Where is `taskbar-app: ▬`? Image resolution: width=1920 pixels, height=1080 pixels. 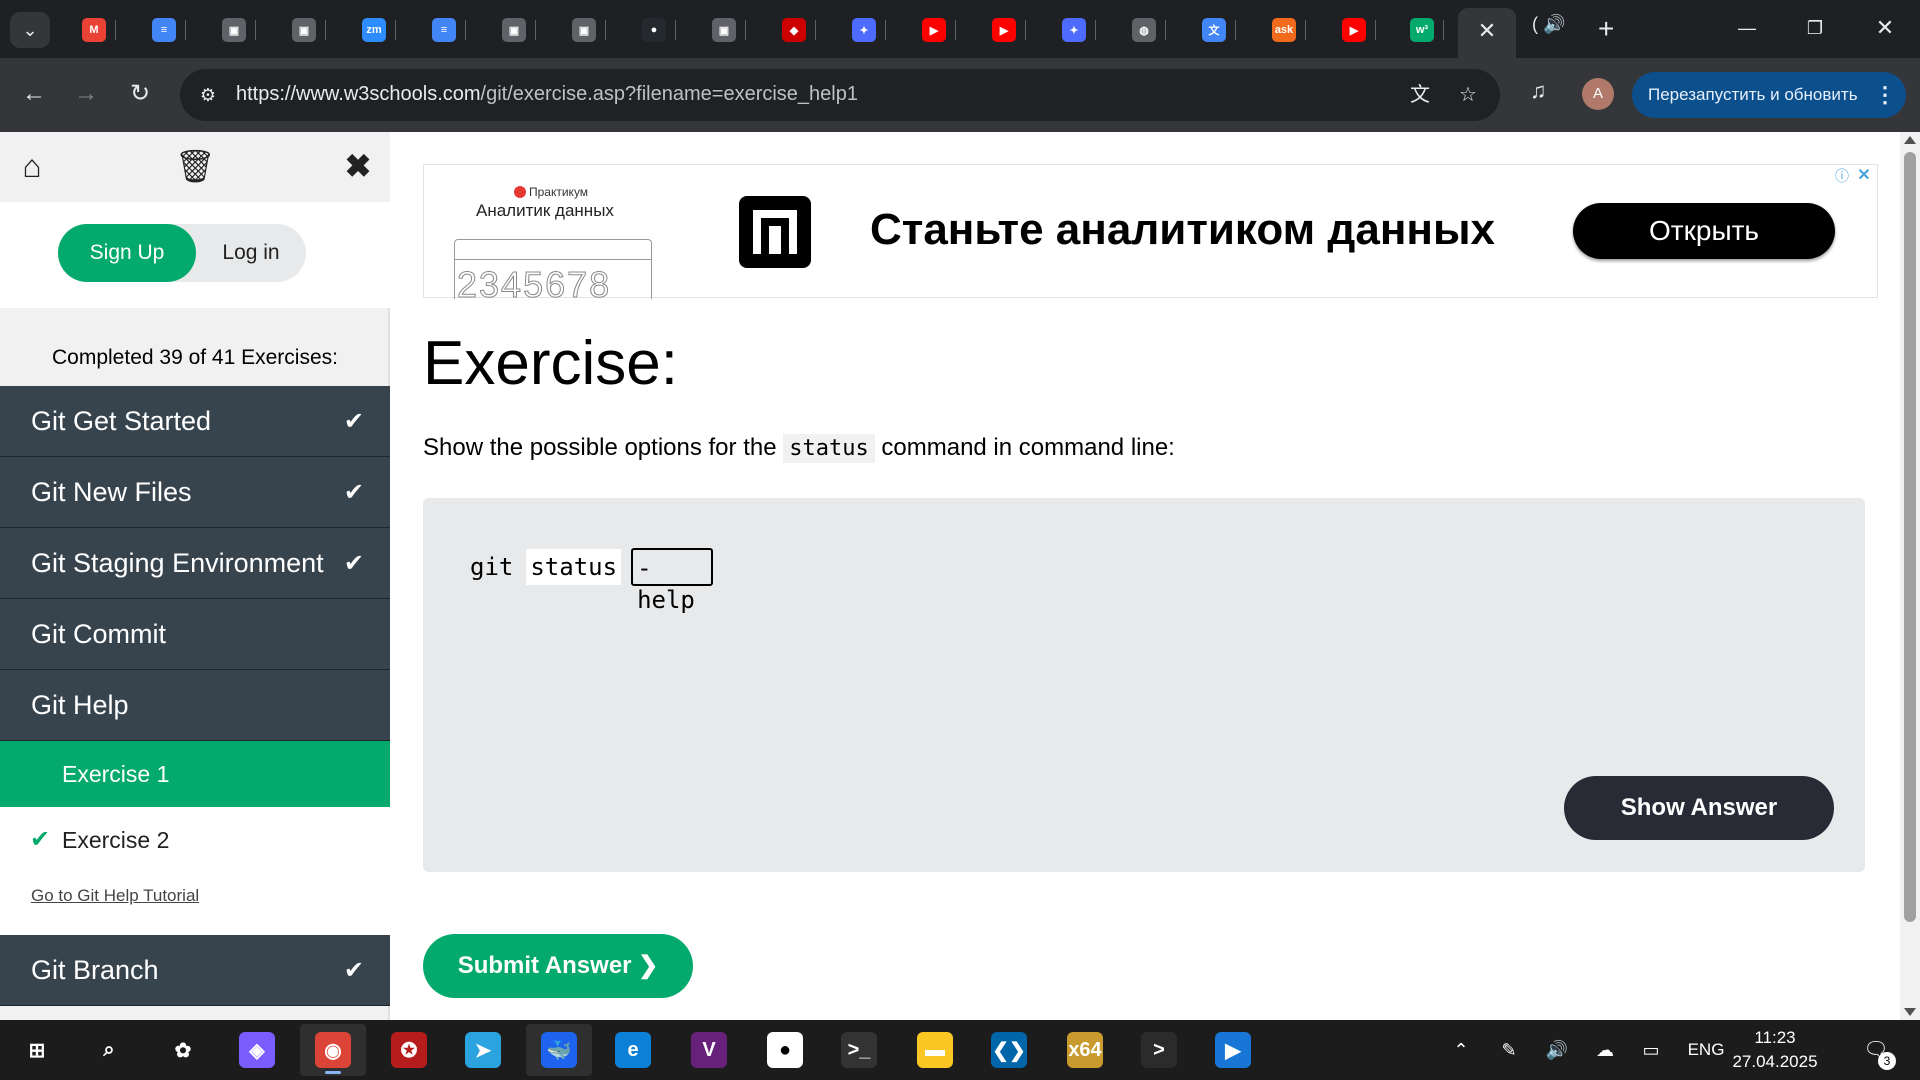 taskbar-app: ▬ is located at coordinates (935, 1050).